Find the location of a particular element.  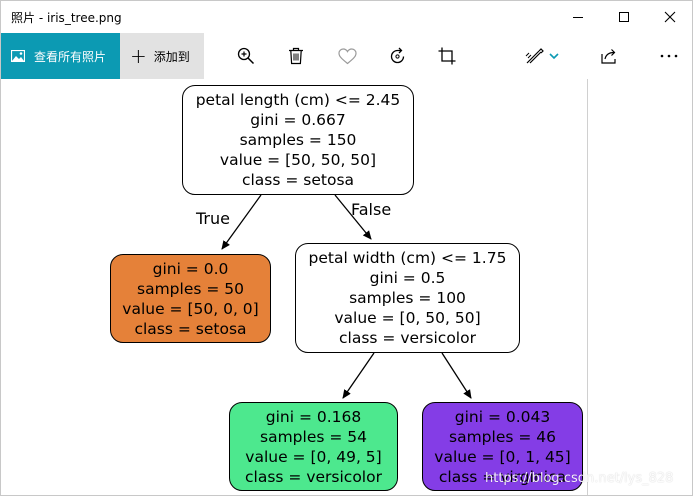

toolbar: 查看所有照片 + 添加到 is located at coordinates (346, 56).